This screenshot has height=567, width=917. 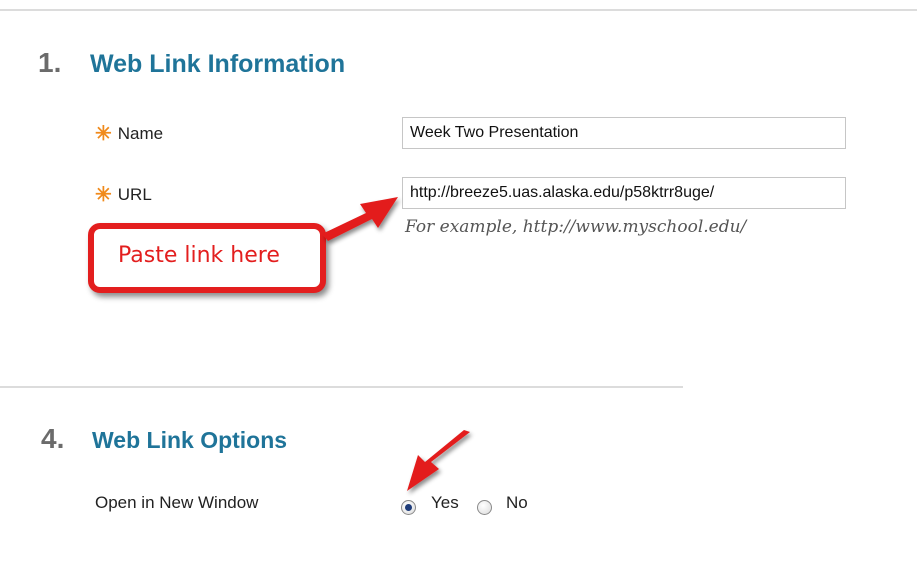 I want to click on radio-no, so click(x=484, y=507).